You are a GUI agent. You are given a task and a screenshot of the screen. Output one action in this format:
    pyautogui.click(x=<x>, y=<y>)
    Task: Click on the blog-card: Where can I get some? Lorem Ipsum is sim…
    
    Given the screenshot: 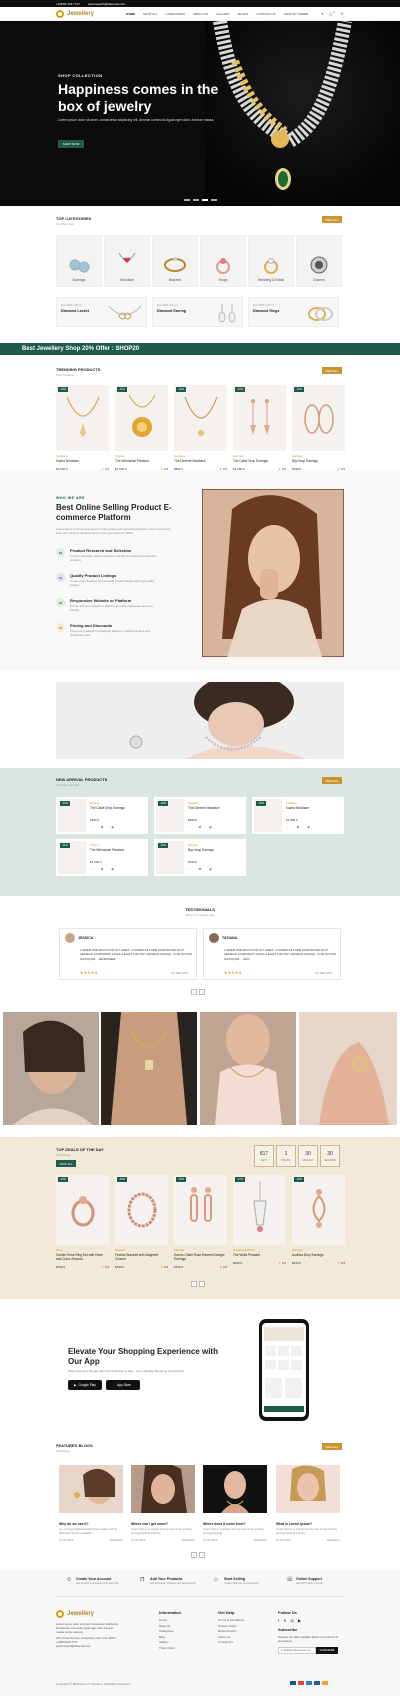 What is the action you would take?
    pyautogui.click(x=163, y=1508)
    